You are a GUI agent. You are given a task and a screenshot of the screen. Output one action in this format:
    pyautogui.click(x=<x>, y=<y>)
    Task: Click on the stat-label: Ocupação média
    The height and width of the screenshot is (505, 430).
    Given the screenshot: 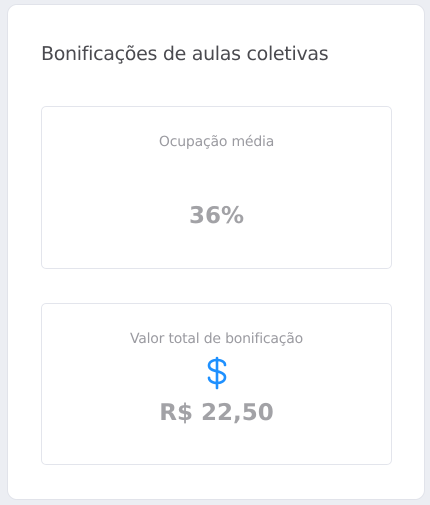 What is the action you would take?
    pyautogui.click(x=216, y=142)
    